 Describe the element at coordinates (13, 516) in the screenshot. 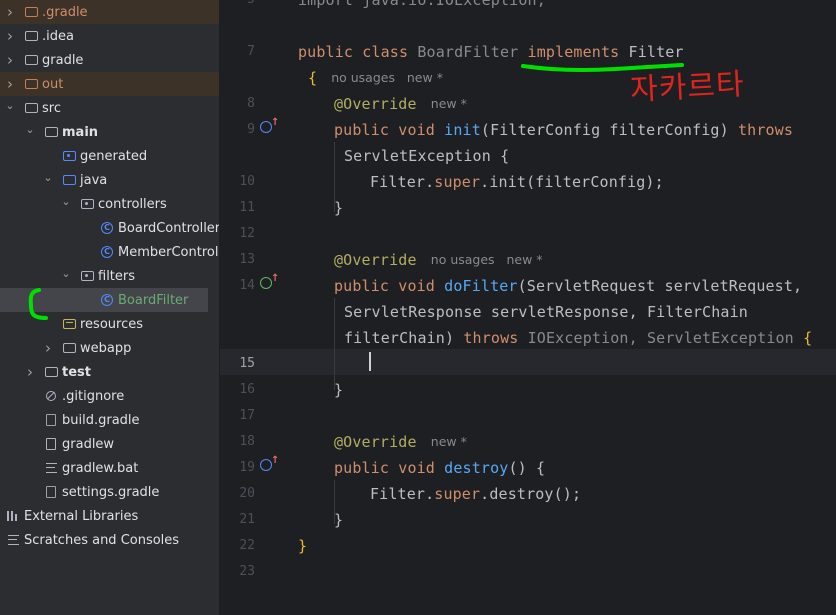

I see `libraries-icon` at that location.